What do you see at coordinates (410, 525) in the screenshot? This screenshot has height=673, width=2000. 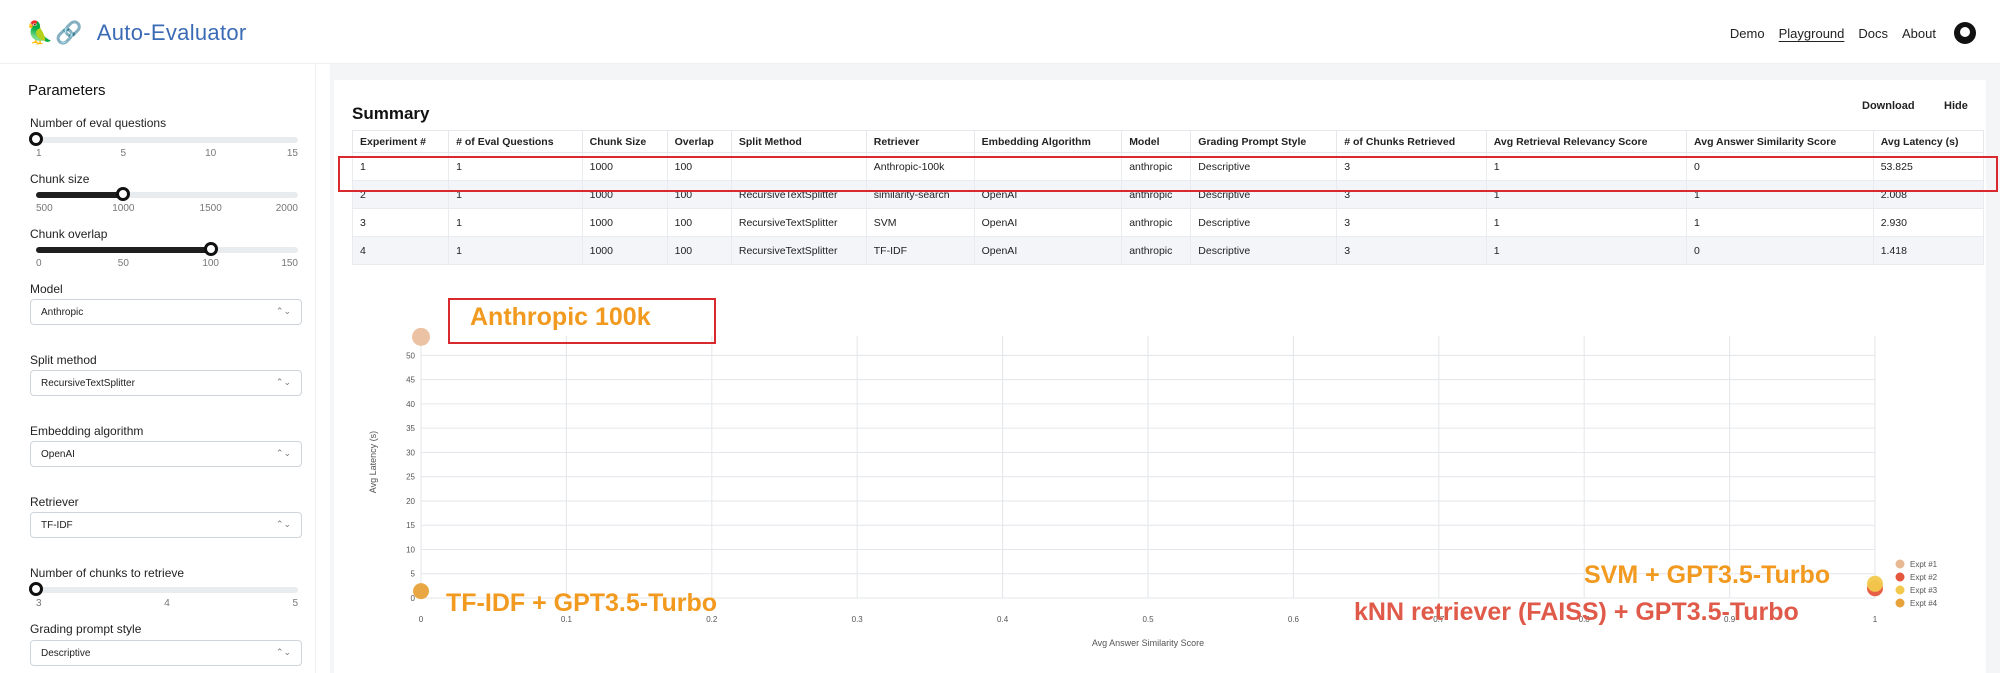 I see `y-tick-label: 15` at bounding box center [410, 525].